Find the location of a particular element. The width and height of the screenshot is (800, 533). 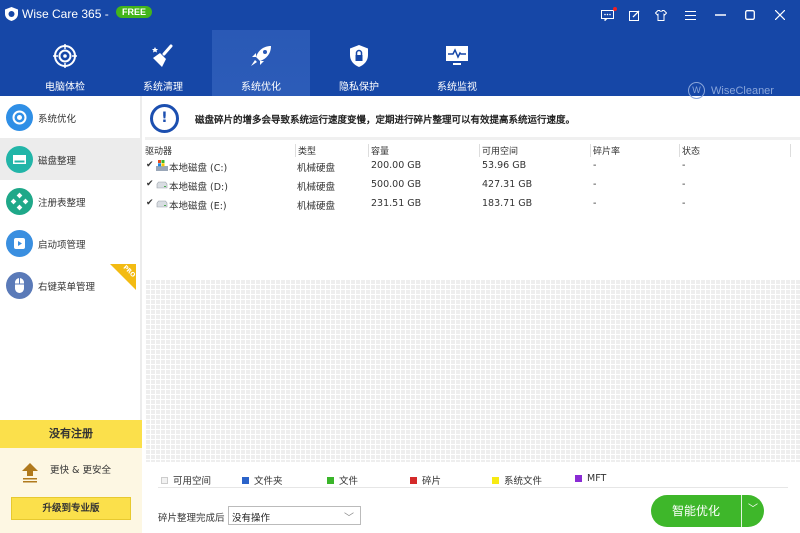

legend-item: 可用空间 is located at coordinates (186, 480).